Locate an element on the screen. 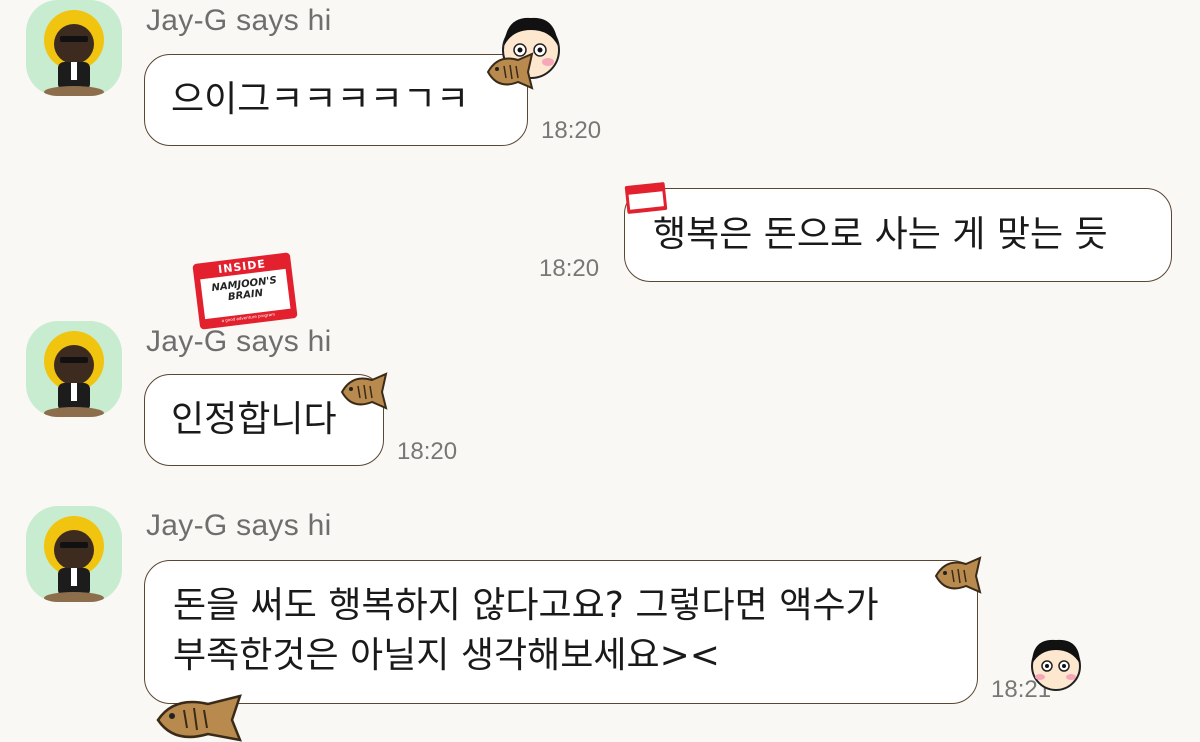 The width and height of the screenshot is (1200, 742). message-bubble: 으이그ㅋㅋㅋㅋㄱㅋ is located at coordinates (336, 100).